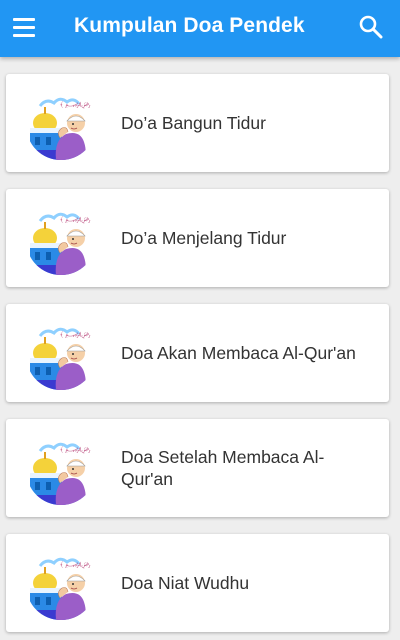  Describe the element at coordinates (24, 28) in the screenshot. I see `hamburger-menu-icon` at that location.